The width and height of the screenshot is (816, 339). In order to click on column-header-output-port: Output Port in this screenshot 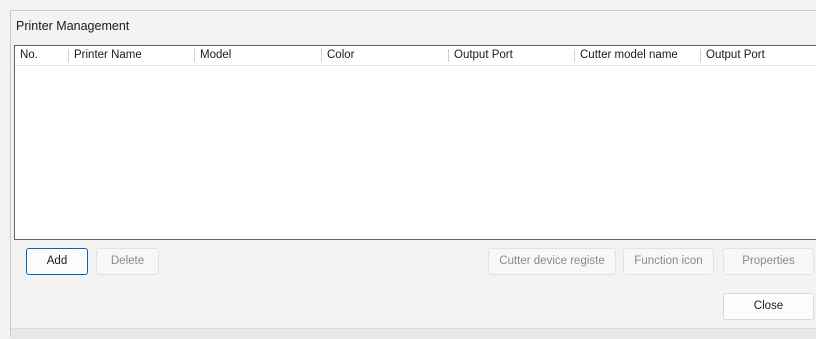, I will do `click(511, 55)`.